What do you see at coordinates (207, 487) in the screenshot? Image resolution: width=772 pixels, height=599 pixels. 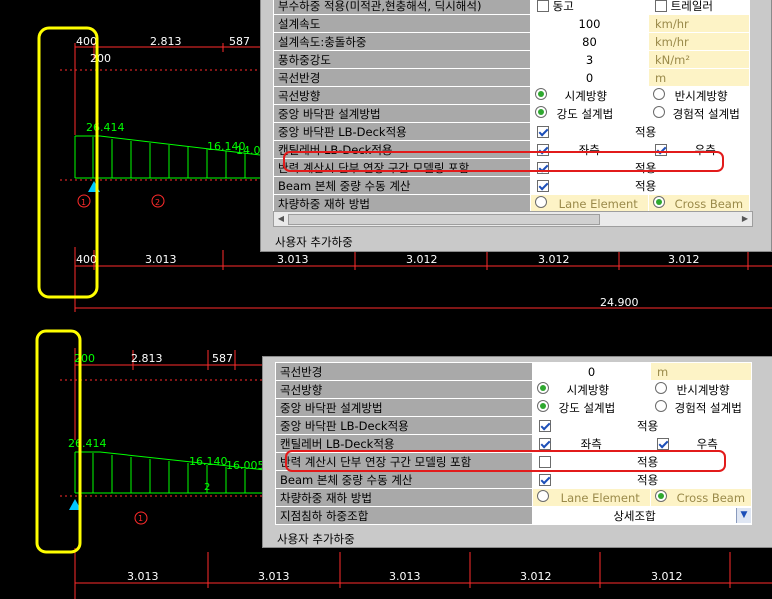 I see `node-marker: 2` at bounding box center [207, 487].